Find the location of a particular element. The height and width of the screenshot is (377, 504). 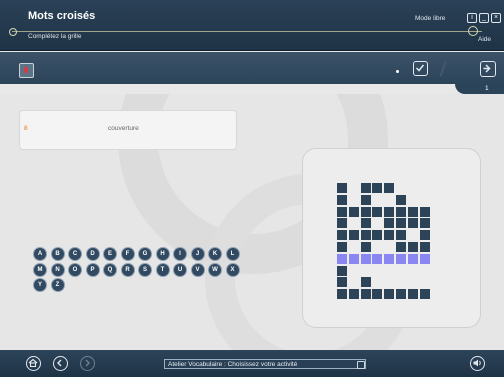

forward-button is located at coordinates (87, 363).